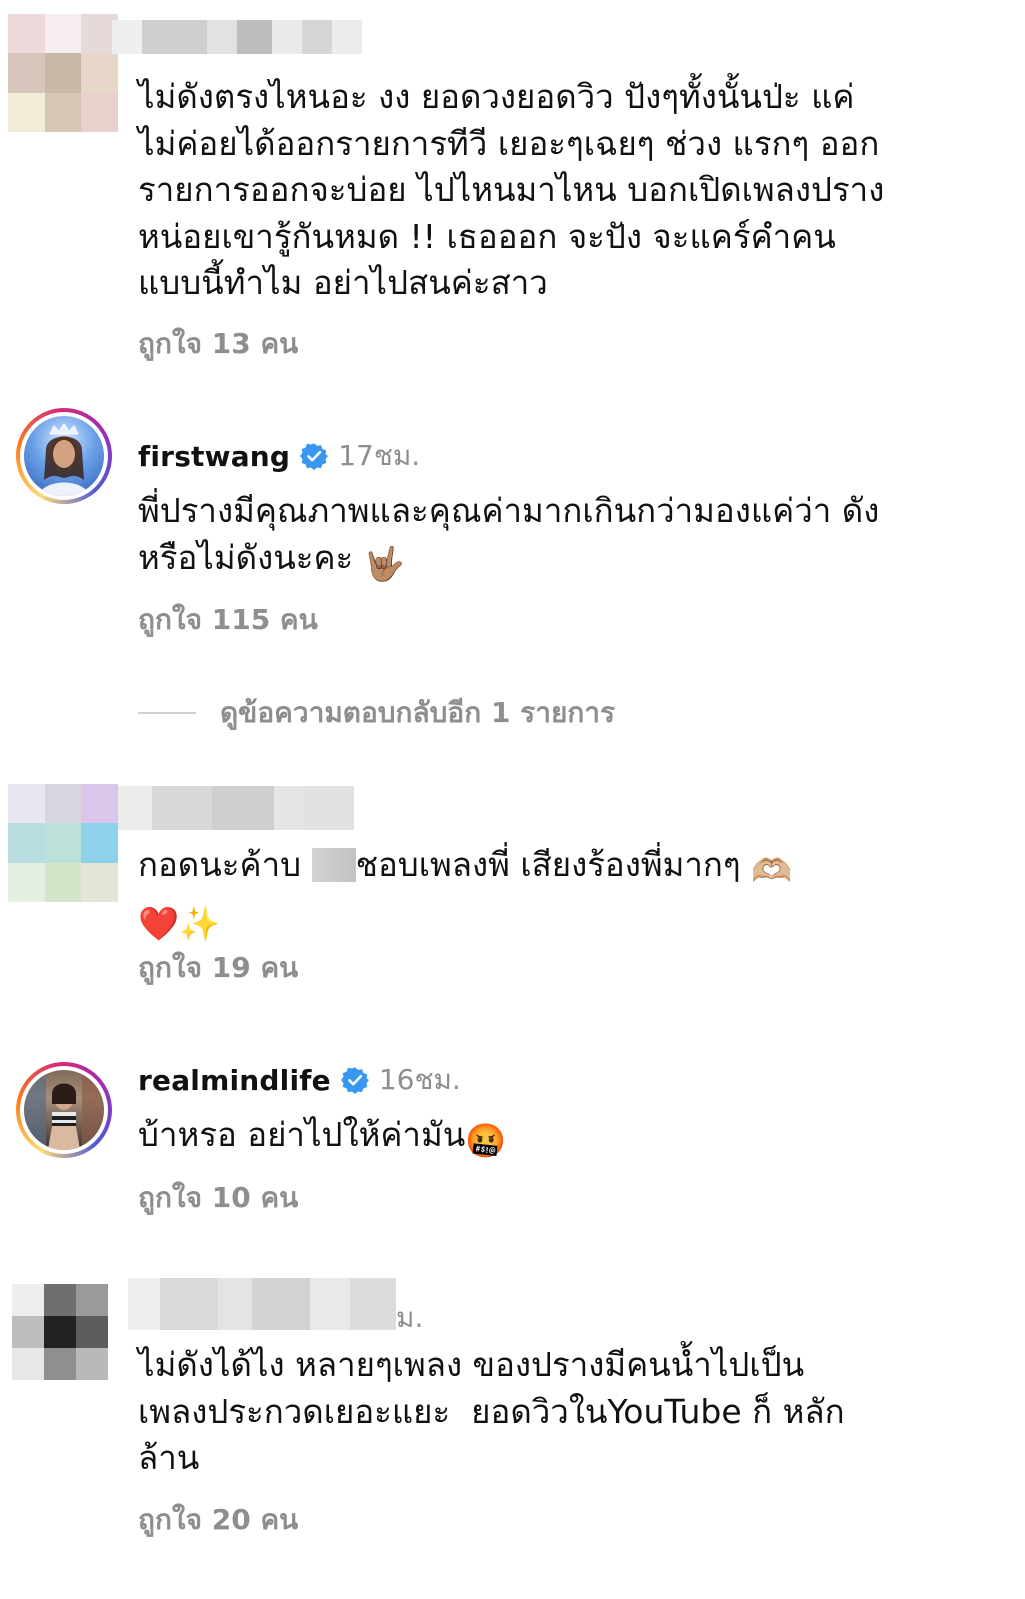  What do you see at coordinates (409, 1318) in the screenshot?
I see `comment-time: ม.` at bounding box center [409, 1318].